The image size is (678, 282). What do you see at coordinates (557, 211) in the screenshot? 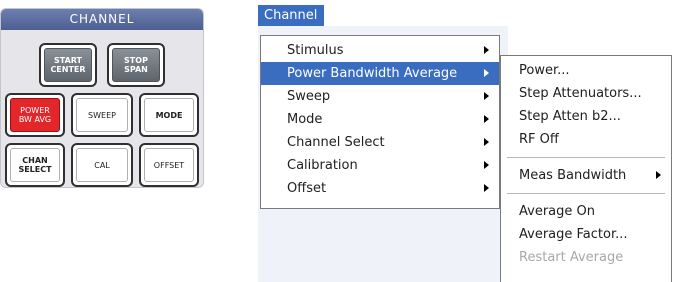
I see `menu-item-label: Average On` at bounding box center [557, 211].